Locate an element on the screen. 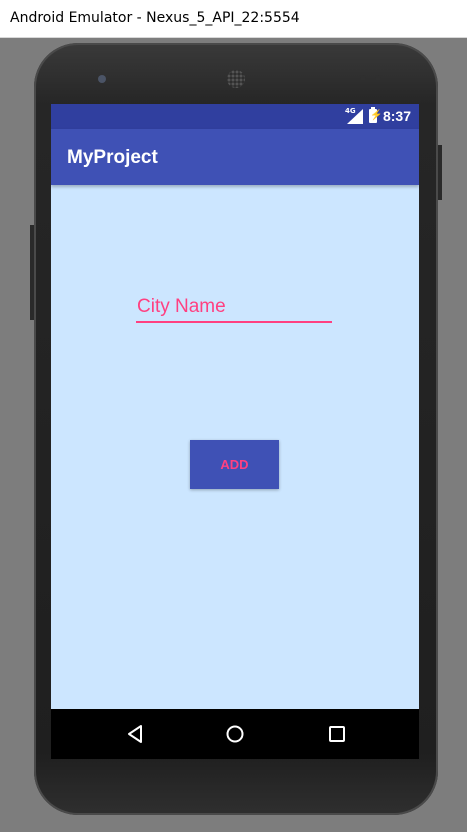  back-icon is located at coordinates (135, 734).